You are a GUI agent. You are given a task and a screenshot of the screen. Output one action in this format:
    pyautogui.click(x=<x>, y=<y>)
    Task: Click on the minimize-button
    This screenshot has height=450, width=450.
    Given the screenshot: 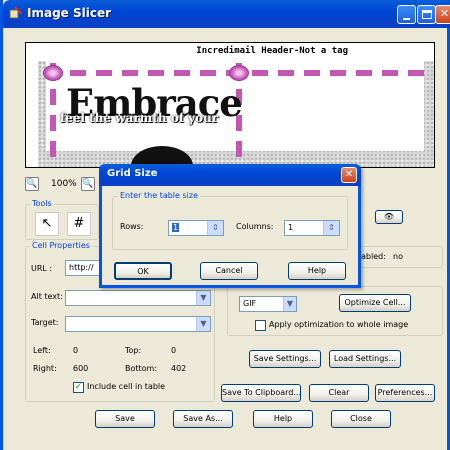 What is the action you would take?
    pyautogui.click(x=406, y=14)
    